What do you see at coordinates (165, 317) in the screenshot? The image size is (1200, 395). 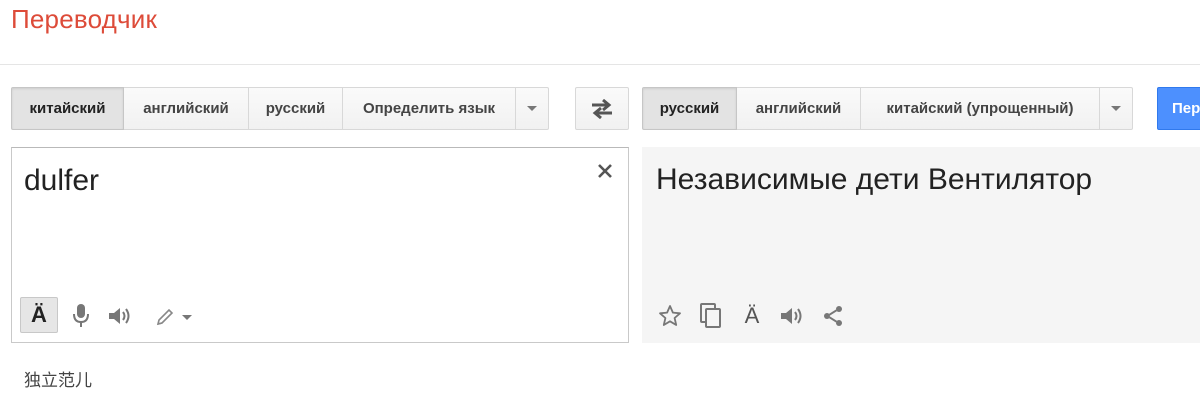 I see `pencil-icon` at bounding box center [165, 317].